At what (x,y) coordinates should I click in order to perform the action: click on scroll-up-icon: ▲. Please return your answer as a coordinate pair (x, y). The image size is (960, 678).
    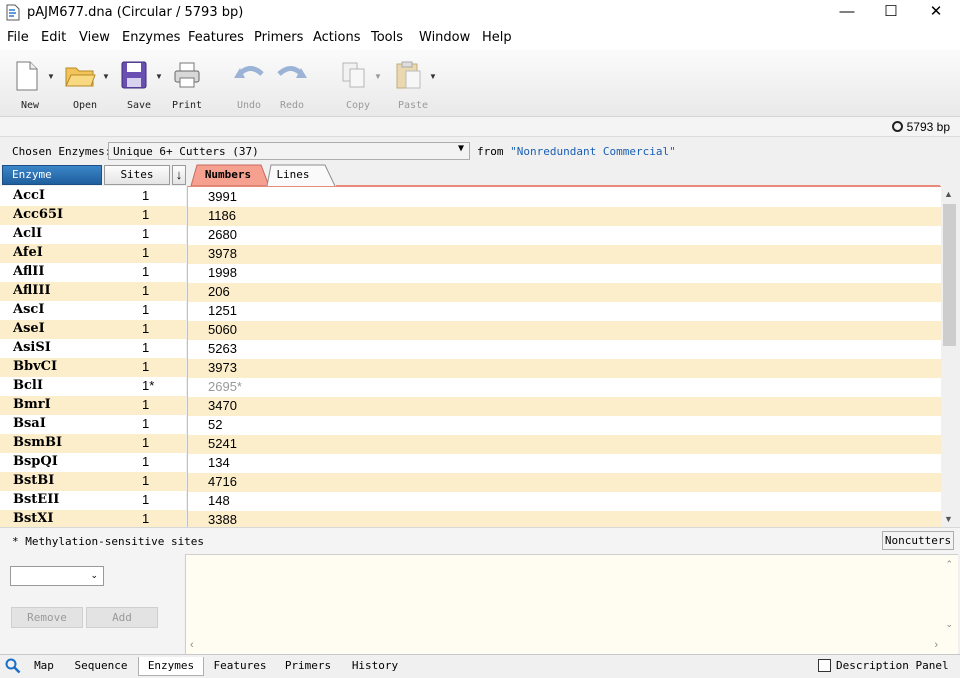
    Looking at the image, I should click on (948, 194).